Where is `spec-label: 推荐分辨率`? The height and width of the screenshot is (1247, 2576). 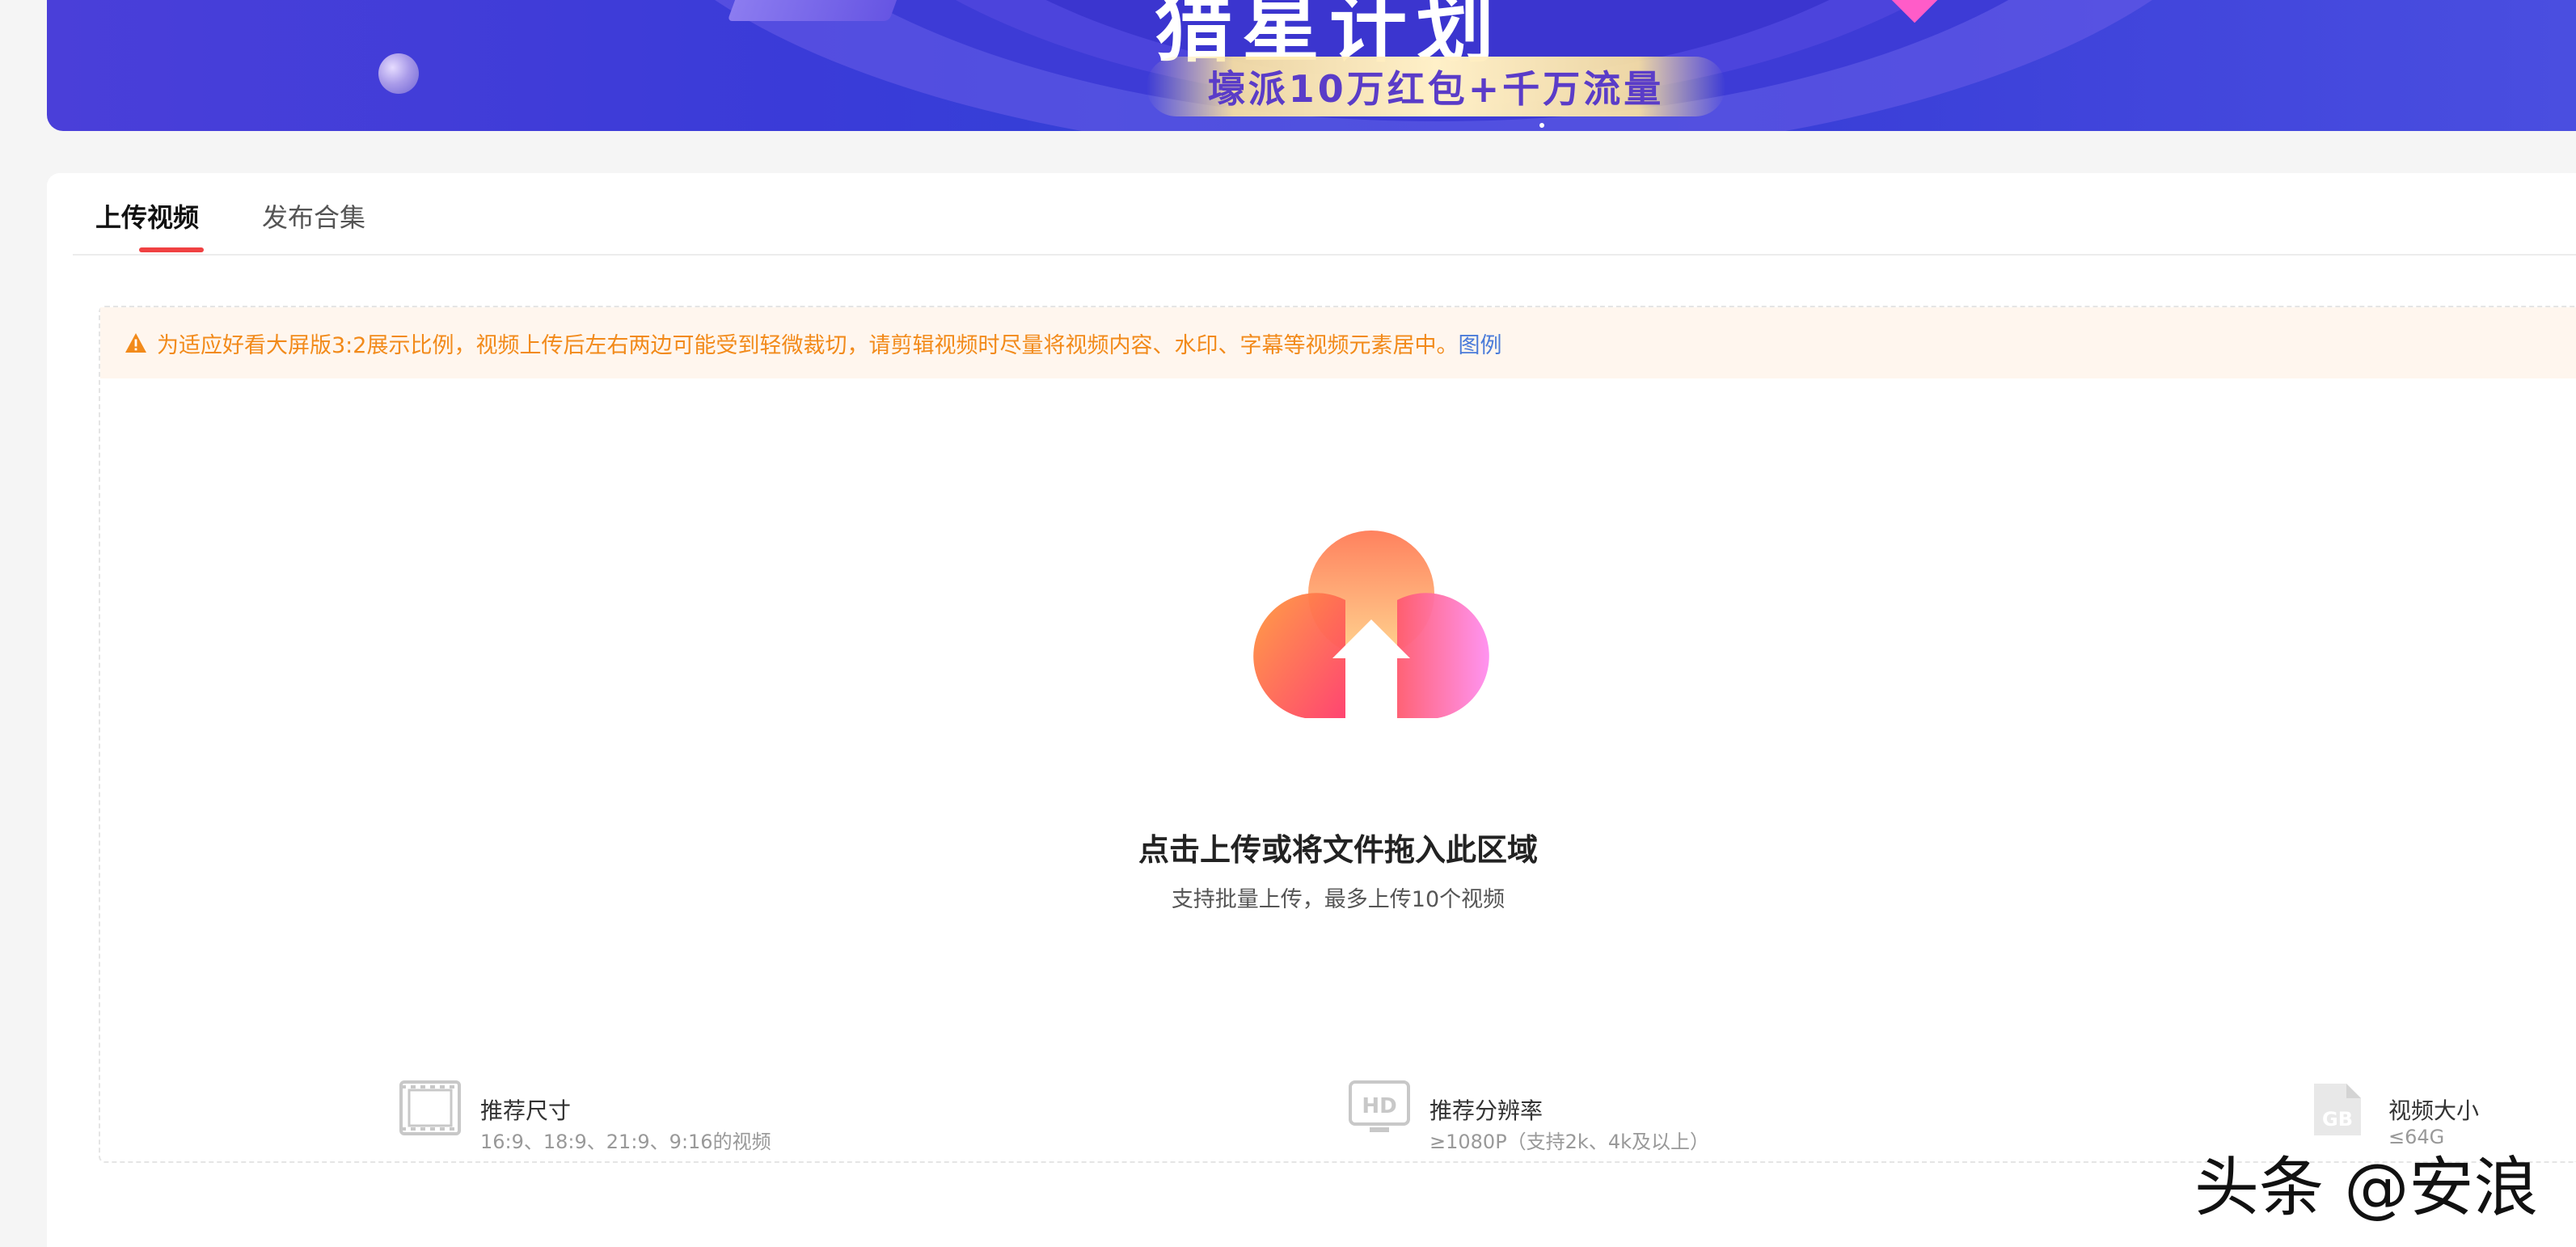
spec-label: 推荐分辨率 is located at coordinates (1486, 1110).